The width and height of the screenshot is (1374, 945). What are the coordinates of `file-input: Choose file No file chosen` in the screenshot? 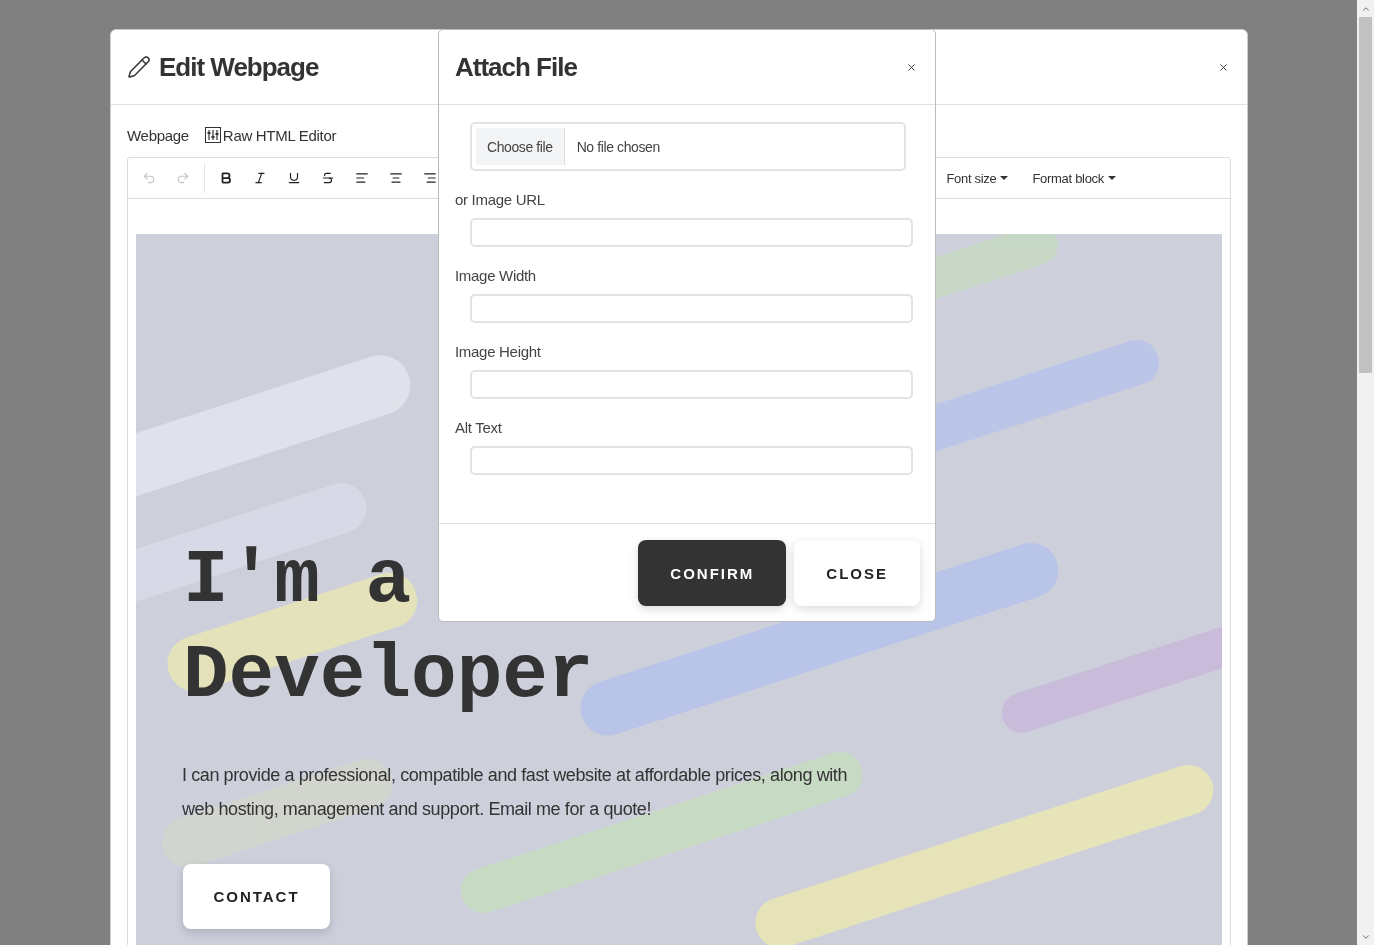 It's located at (688, 146).